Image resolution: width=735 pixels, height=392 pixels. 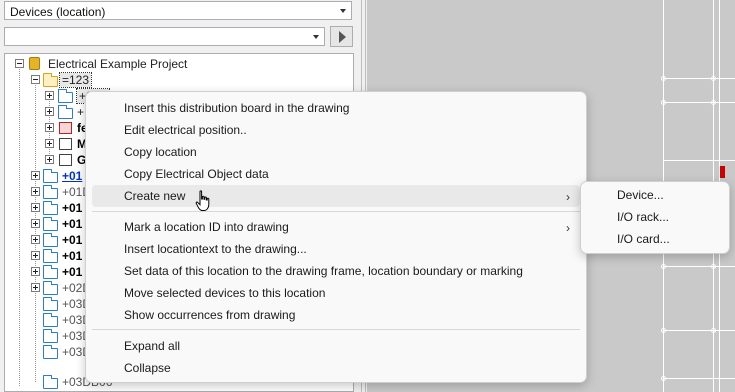 I want to click on menu-item-copy-electrical-object-data: Copy Electrical Object data, so click(x=336, y=174).